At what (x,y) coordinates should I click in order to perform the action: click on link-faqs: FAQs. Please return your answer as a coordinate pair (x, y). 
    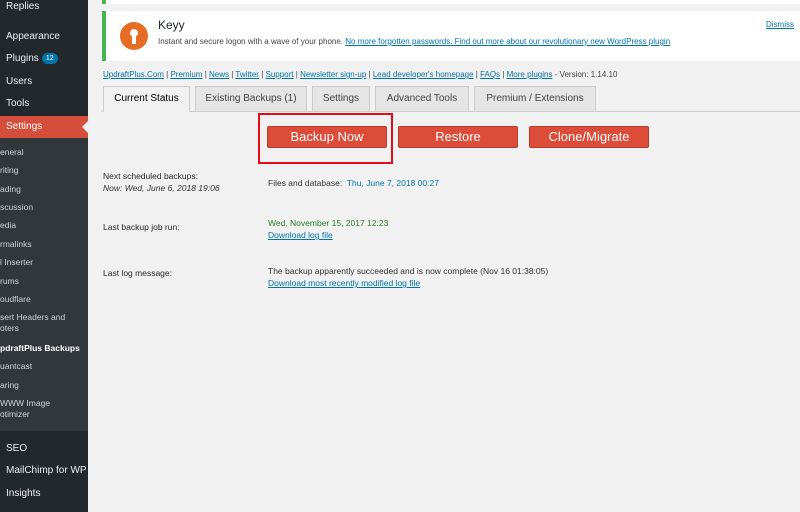
    Looking at the image, I should click on (490, 74).